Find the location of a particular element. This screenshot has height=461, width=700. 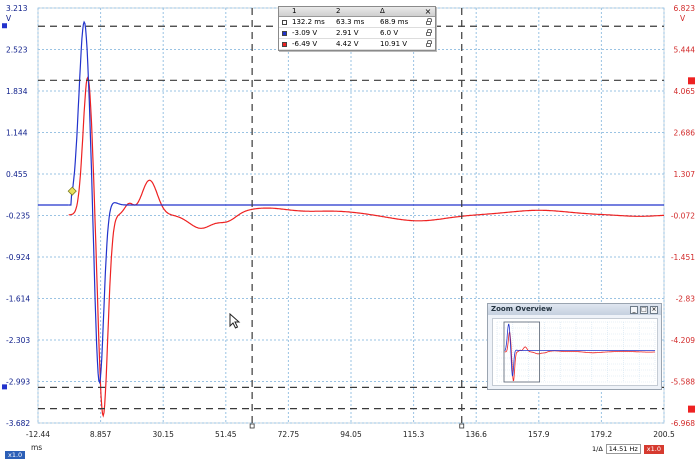

x-tick-label: 115.3 is located at coordinates (414, 434).